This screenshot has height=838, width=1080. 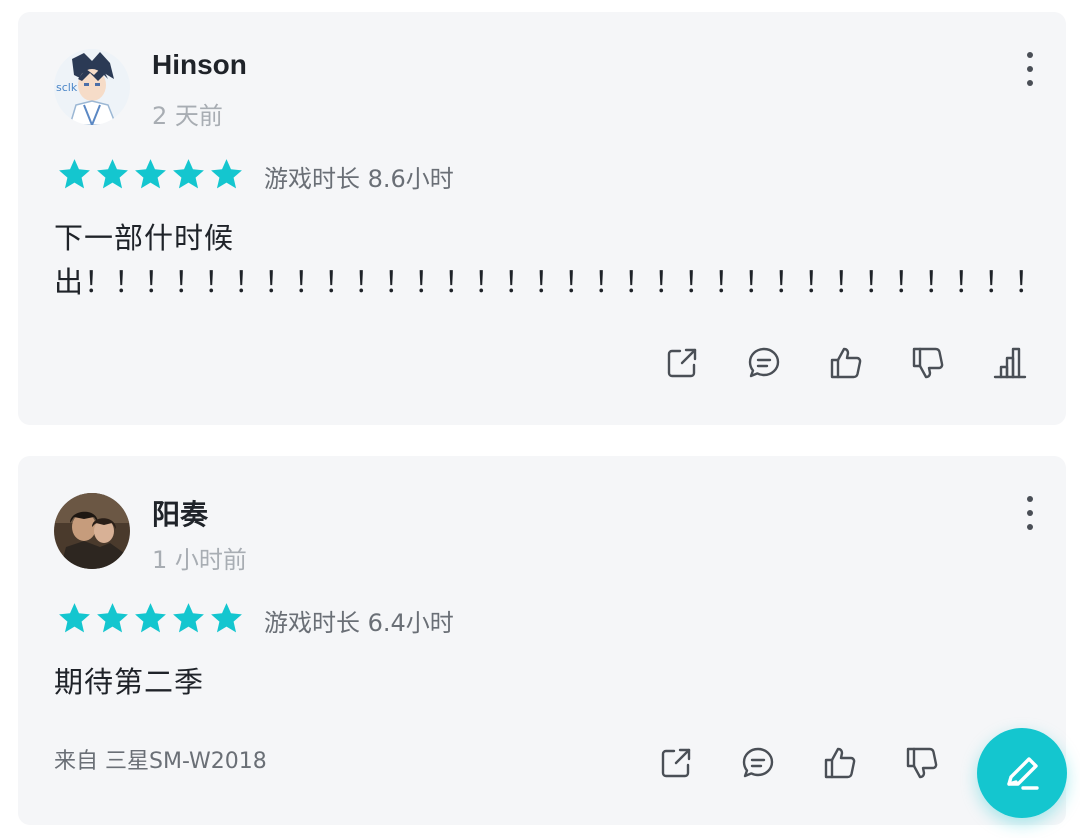 What do you see at coordinates (92, 87) in the screenshot?
I see `avatar: sclk` at bounding box center [92, 87].